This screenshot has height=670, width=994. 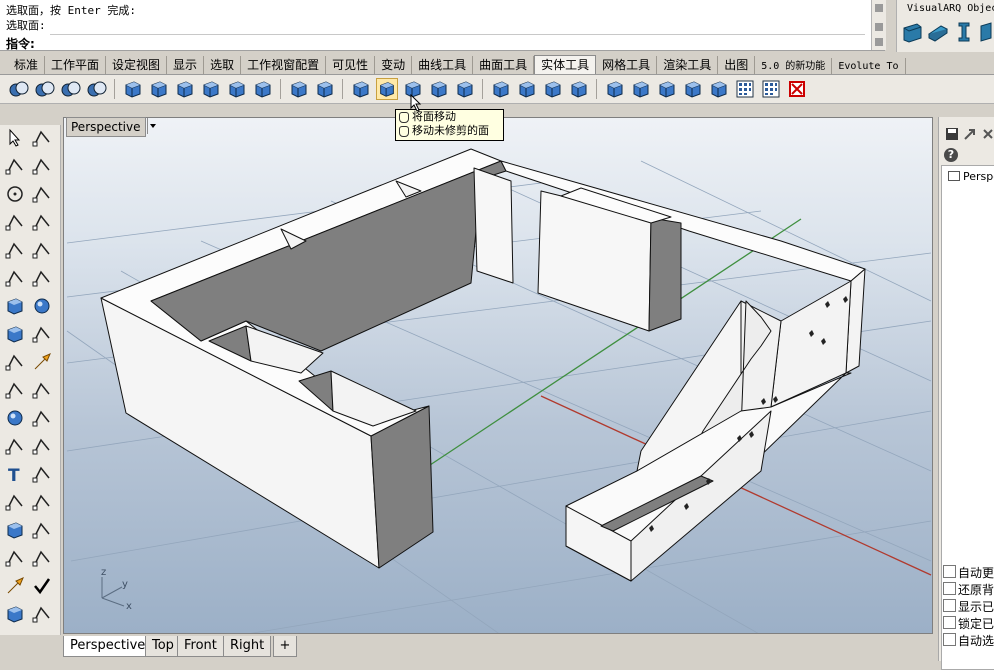 What do you see at coordinates (985, 32) in the screenshot?
I see `door-icon` at bounding box center [985, 32].